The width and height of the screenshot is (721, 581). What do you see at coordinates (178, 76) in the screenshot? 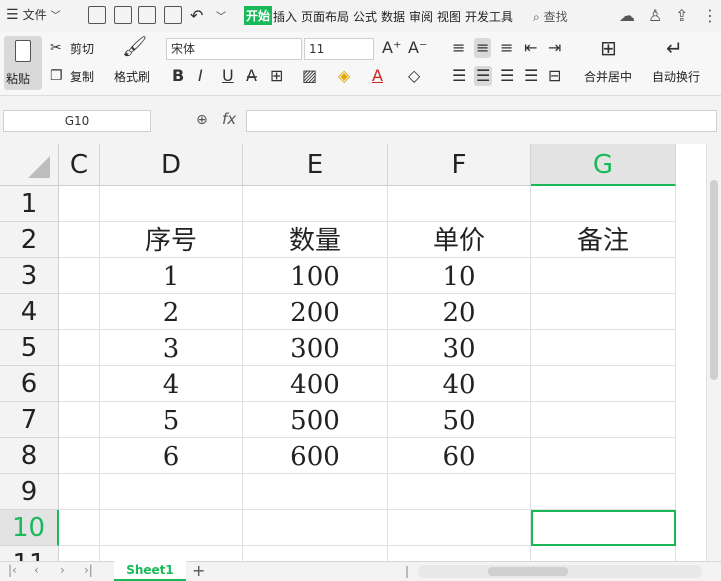
I see `bold-icon: B` at bounding box center [178, 76].